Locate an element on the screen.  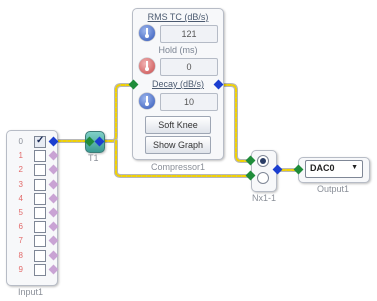
mux-radio-unselected is located at coordinates (263, 178).